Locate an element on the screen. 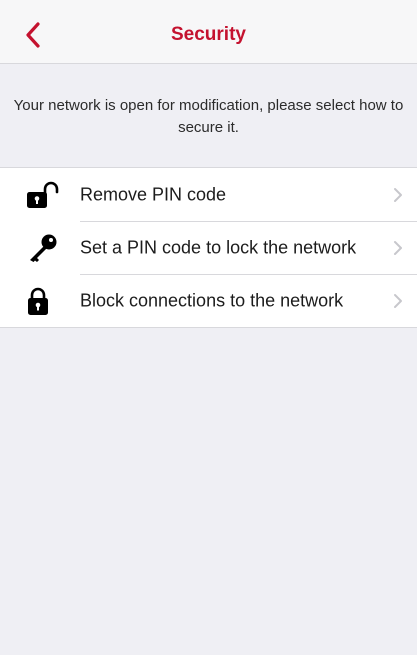 This screenshot has height=655, width=417. set-pin-option: Set a PIN code to lock the network is located at coordinates (208, 247).